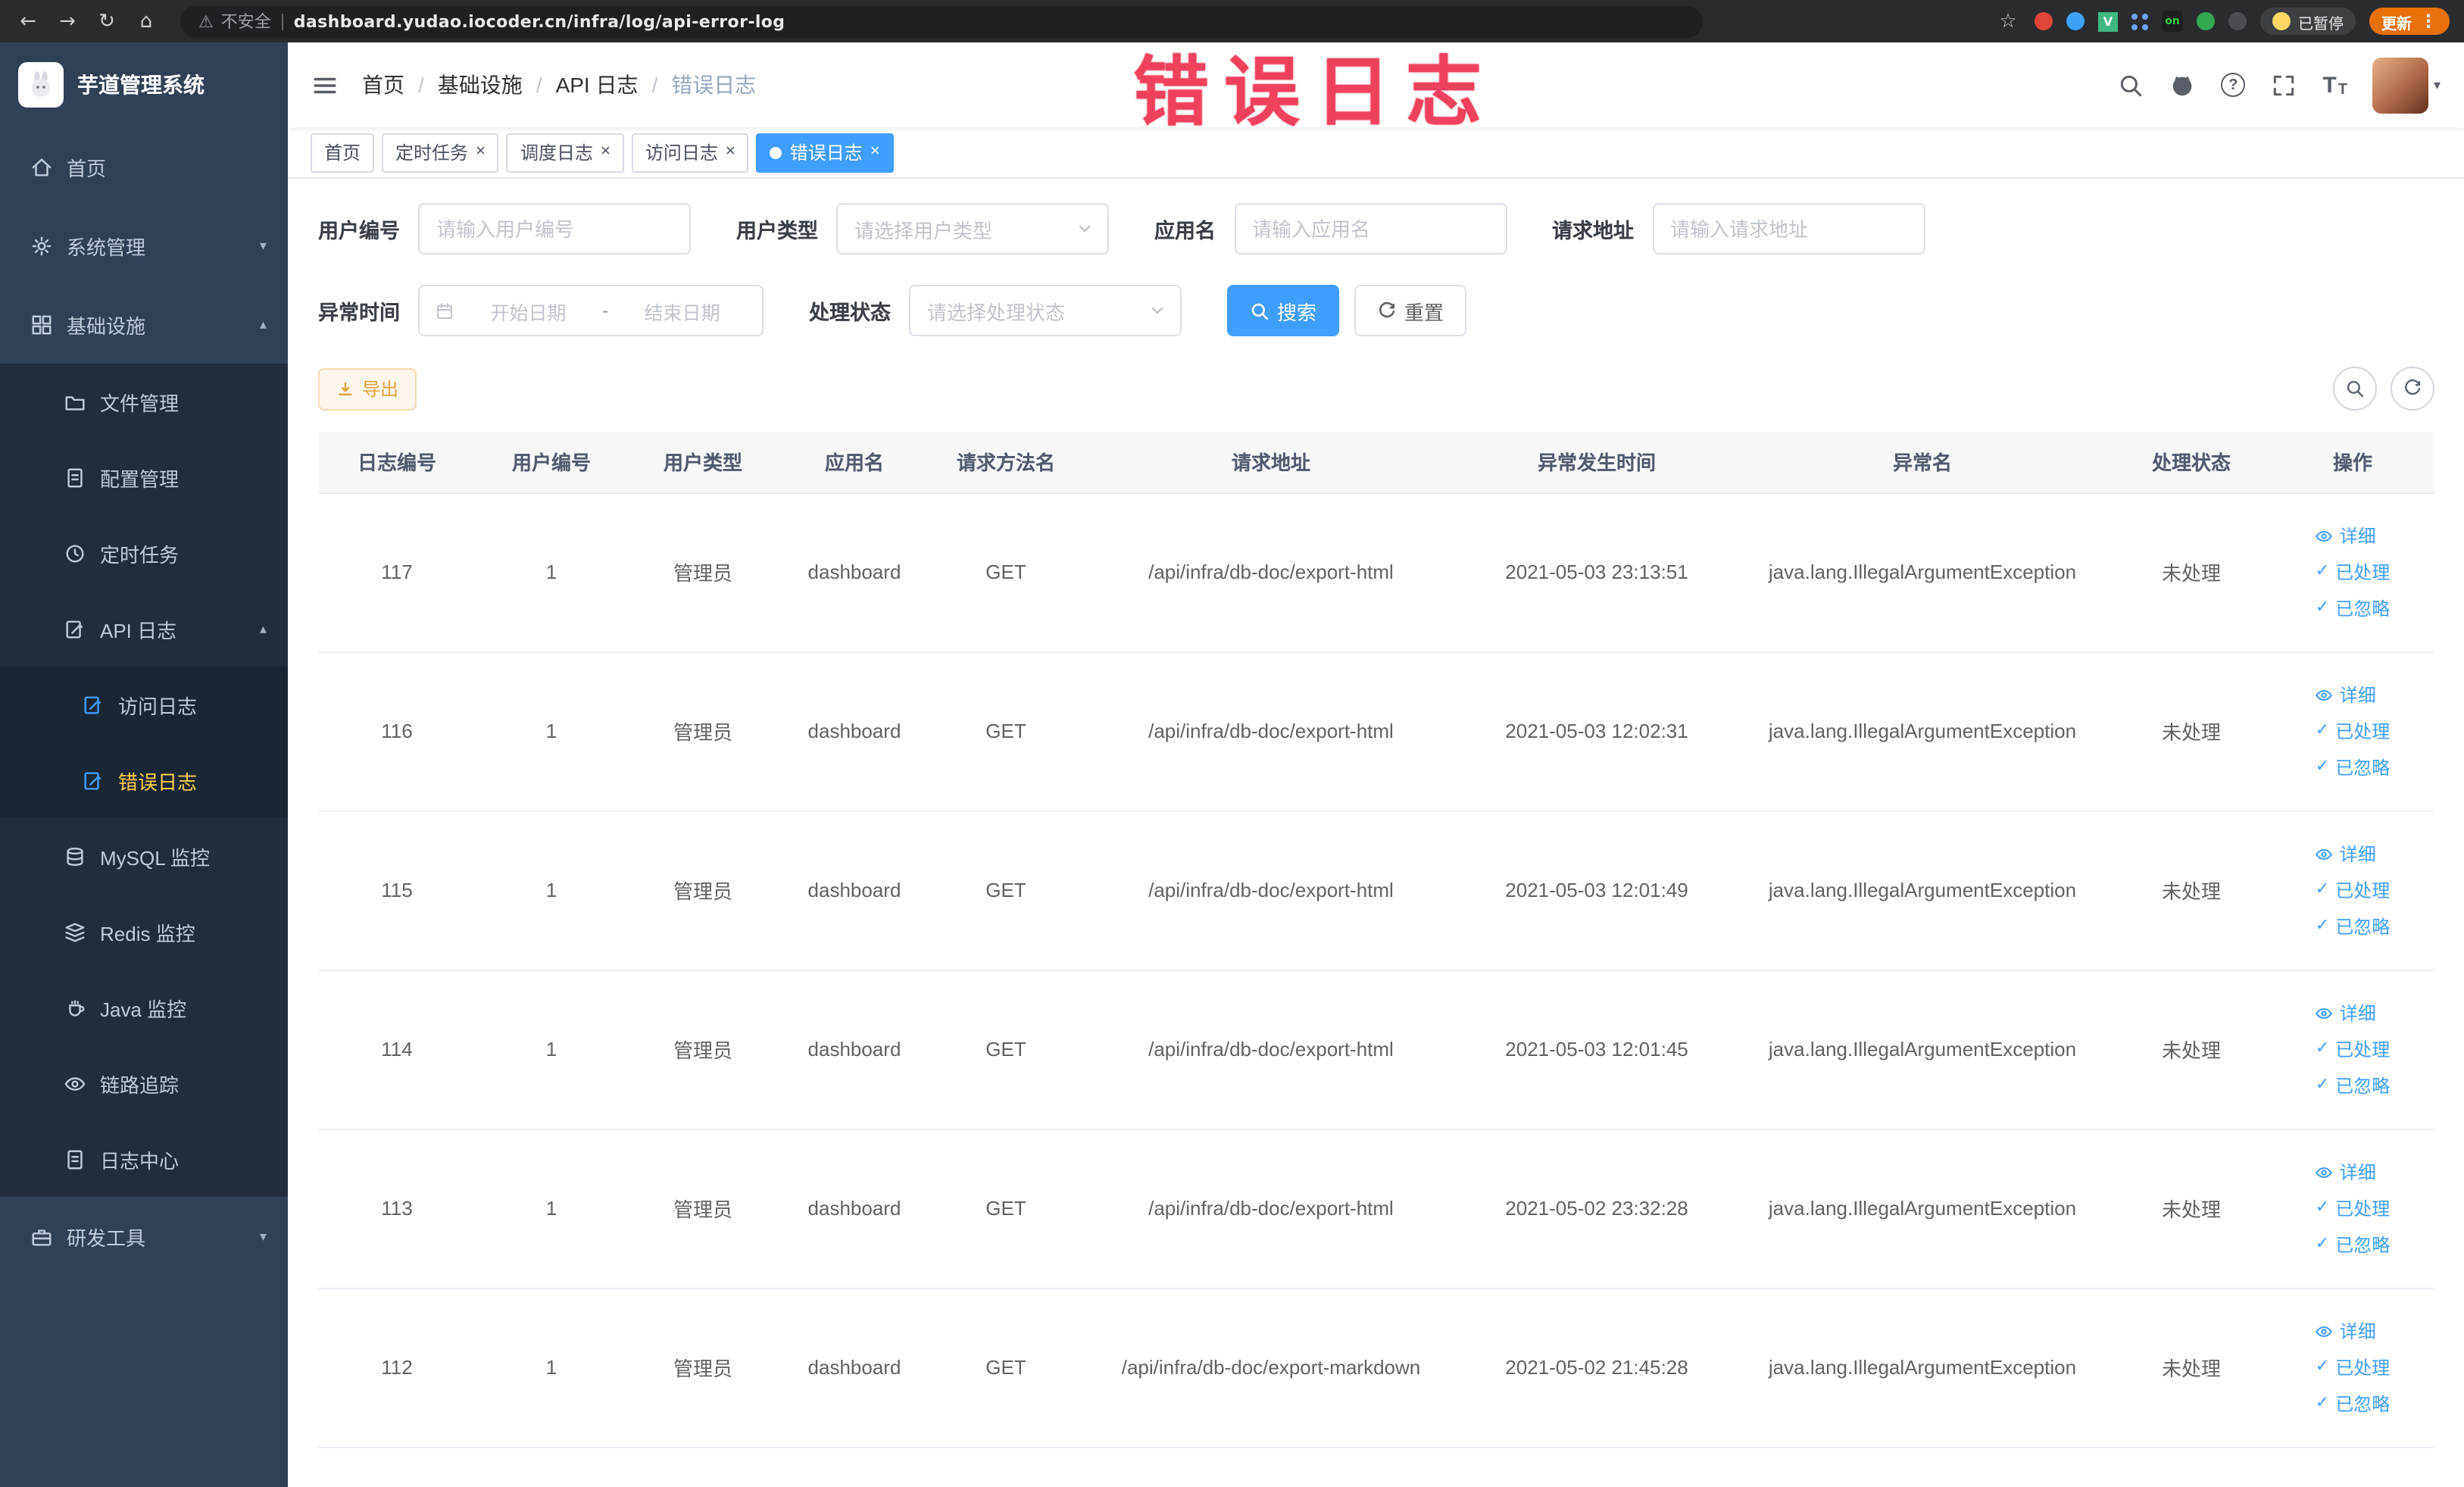  Describe the element at coordinates (144, 324) in the screenshot. I see `sidebar-item-infrastructure: 基础设施 ▴` at that location.